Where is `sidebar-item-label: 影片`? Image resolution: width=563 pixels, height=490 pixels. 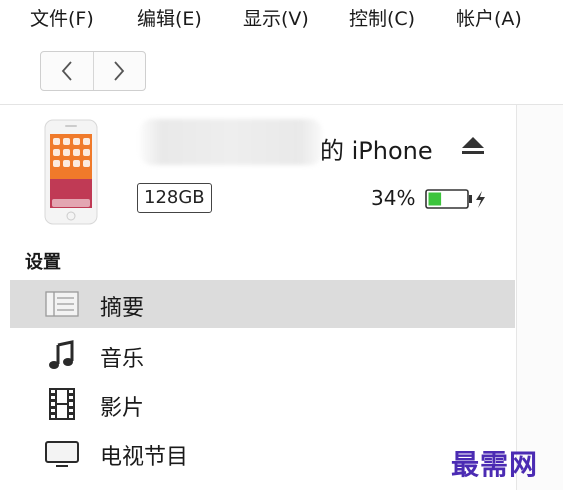 sidebar-item-label: 影片 is located at coordinates (122, 408).